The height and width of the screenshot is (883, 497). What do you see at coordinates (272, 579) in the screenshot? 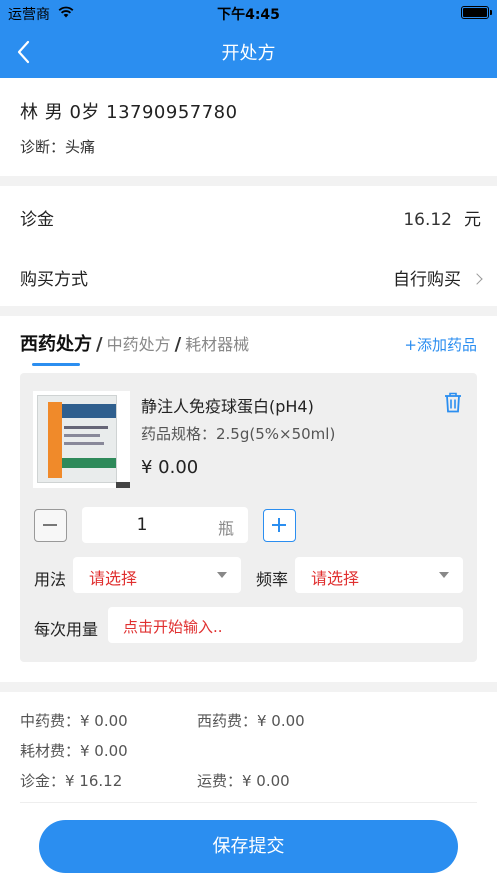
I see `frequency-label: 频率` at bounding box center [272, 579].